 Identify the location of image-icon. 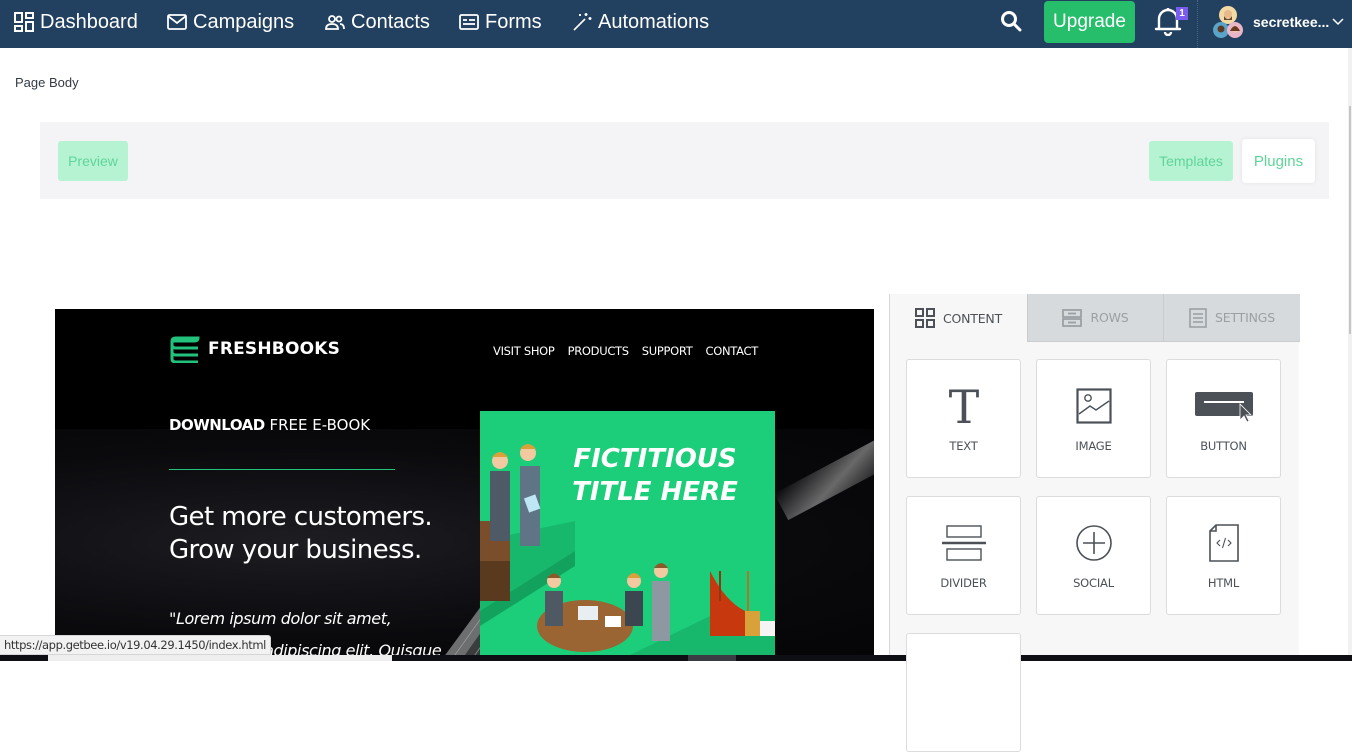
(1093, 406).